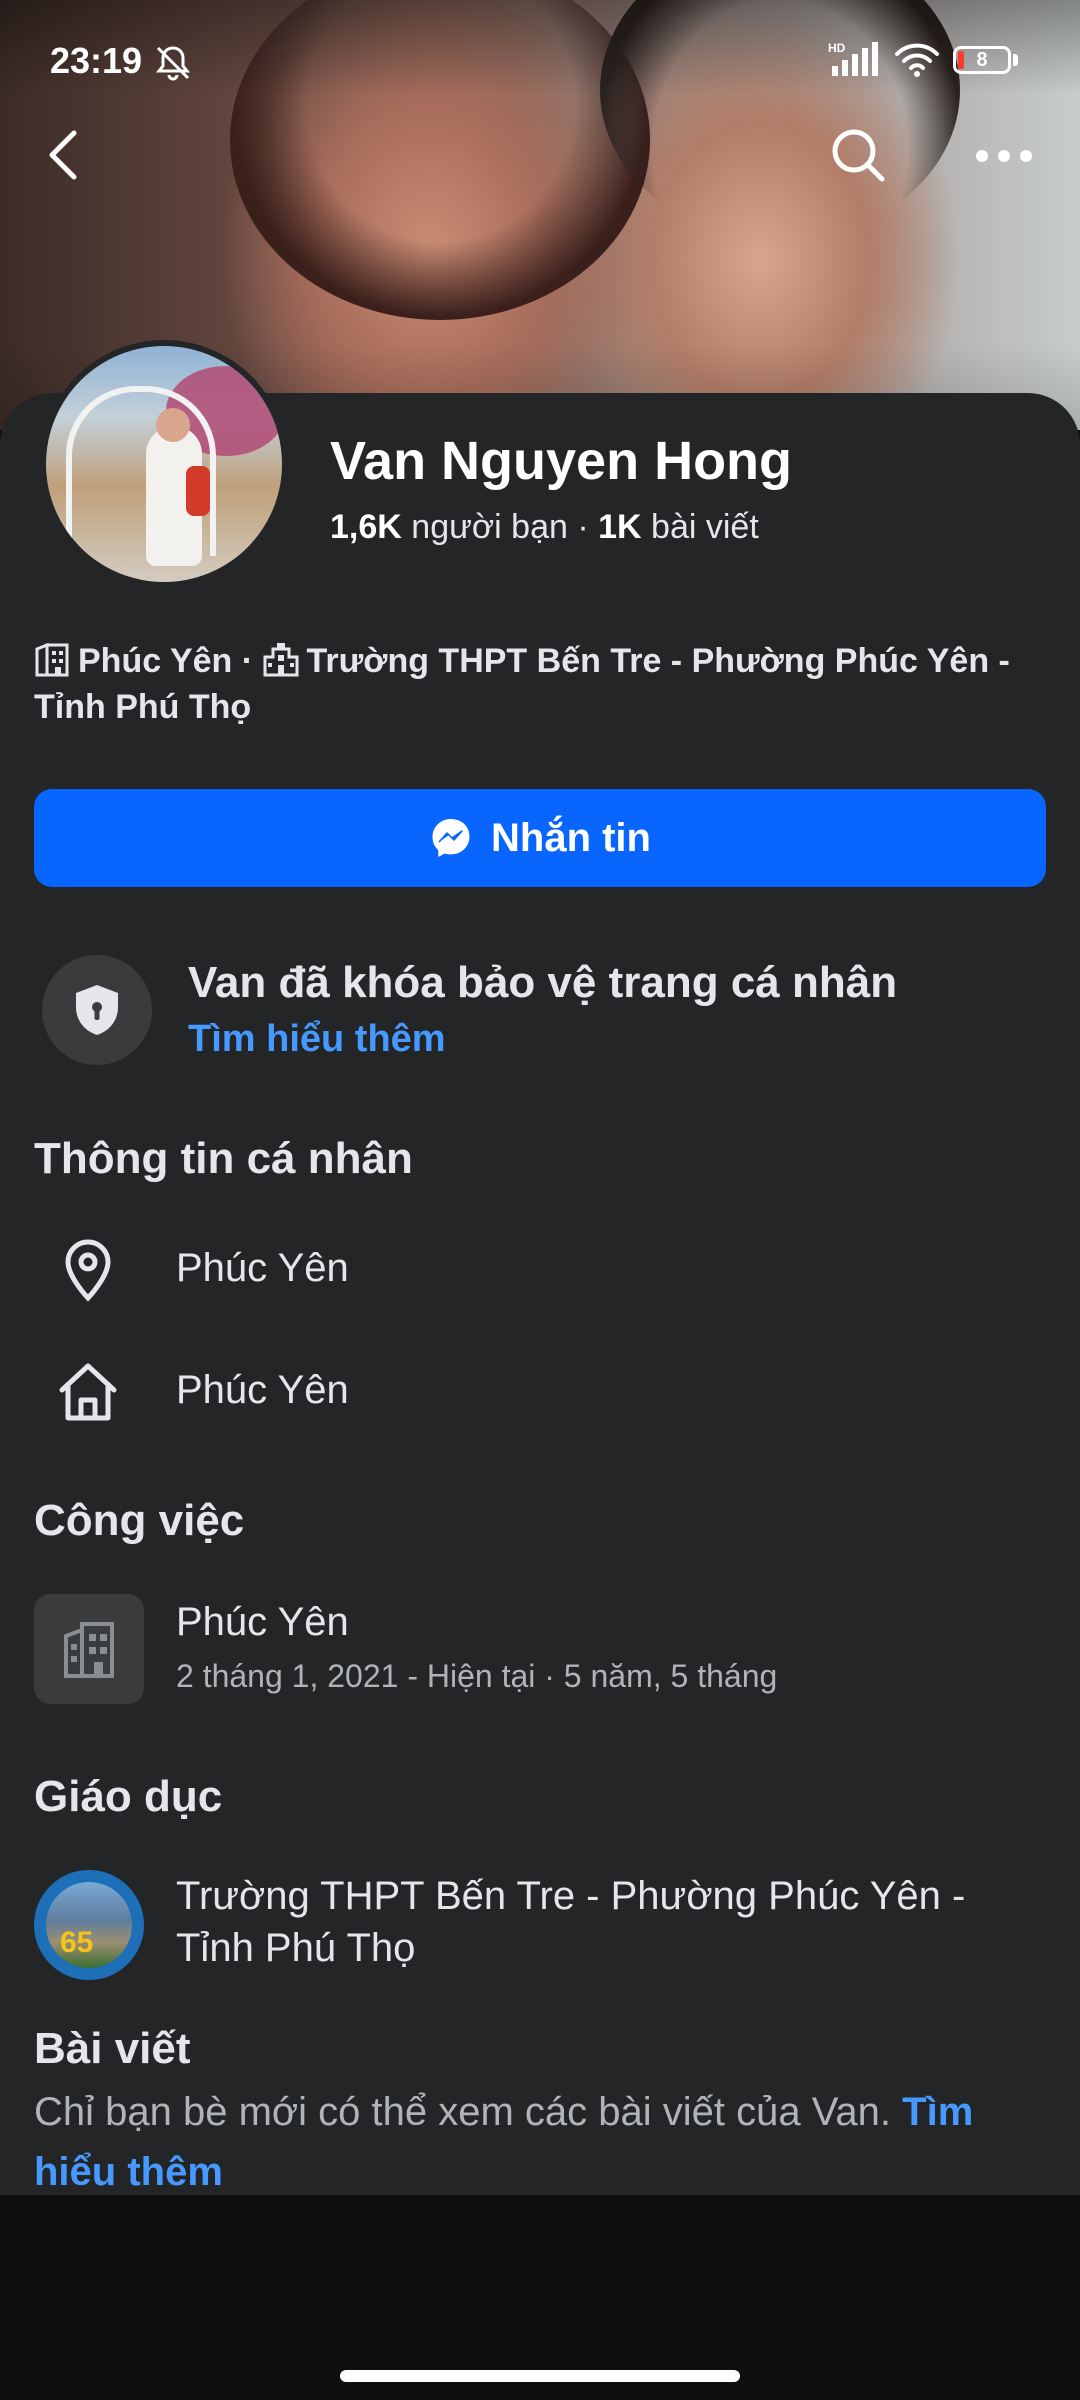 This screenshot has height=2400, width=1080. What do you see at coordinates (451, 838) in the screenshot?
I see `messenger-icon` at bounding box center [451, 838].